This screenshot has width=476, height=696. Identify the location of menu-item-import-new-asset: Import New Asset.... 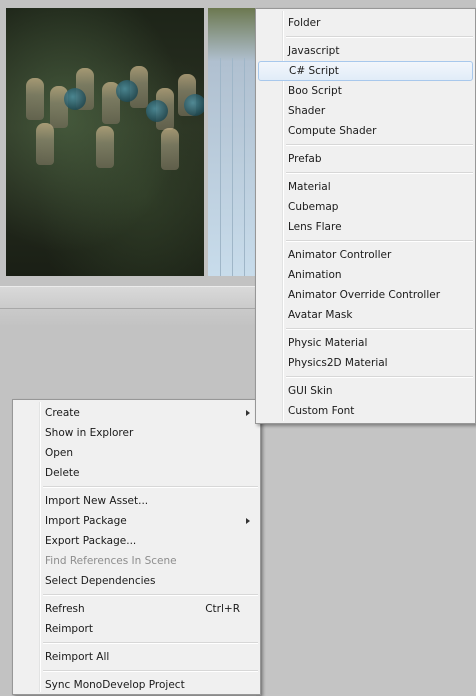
(136, 501).